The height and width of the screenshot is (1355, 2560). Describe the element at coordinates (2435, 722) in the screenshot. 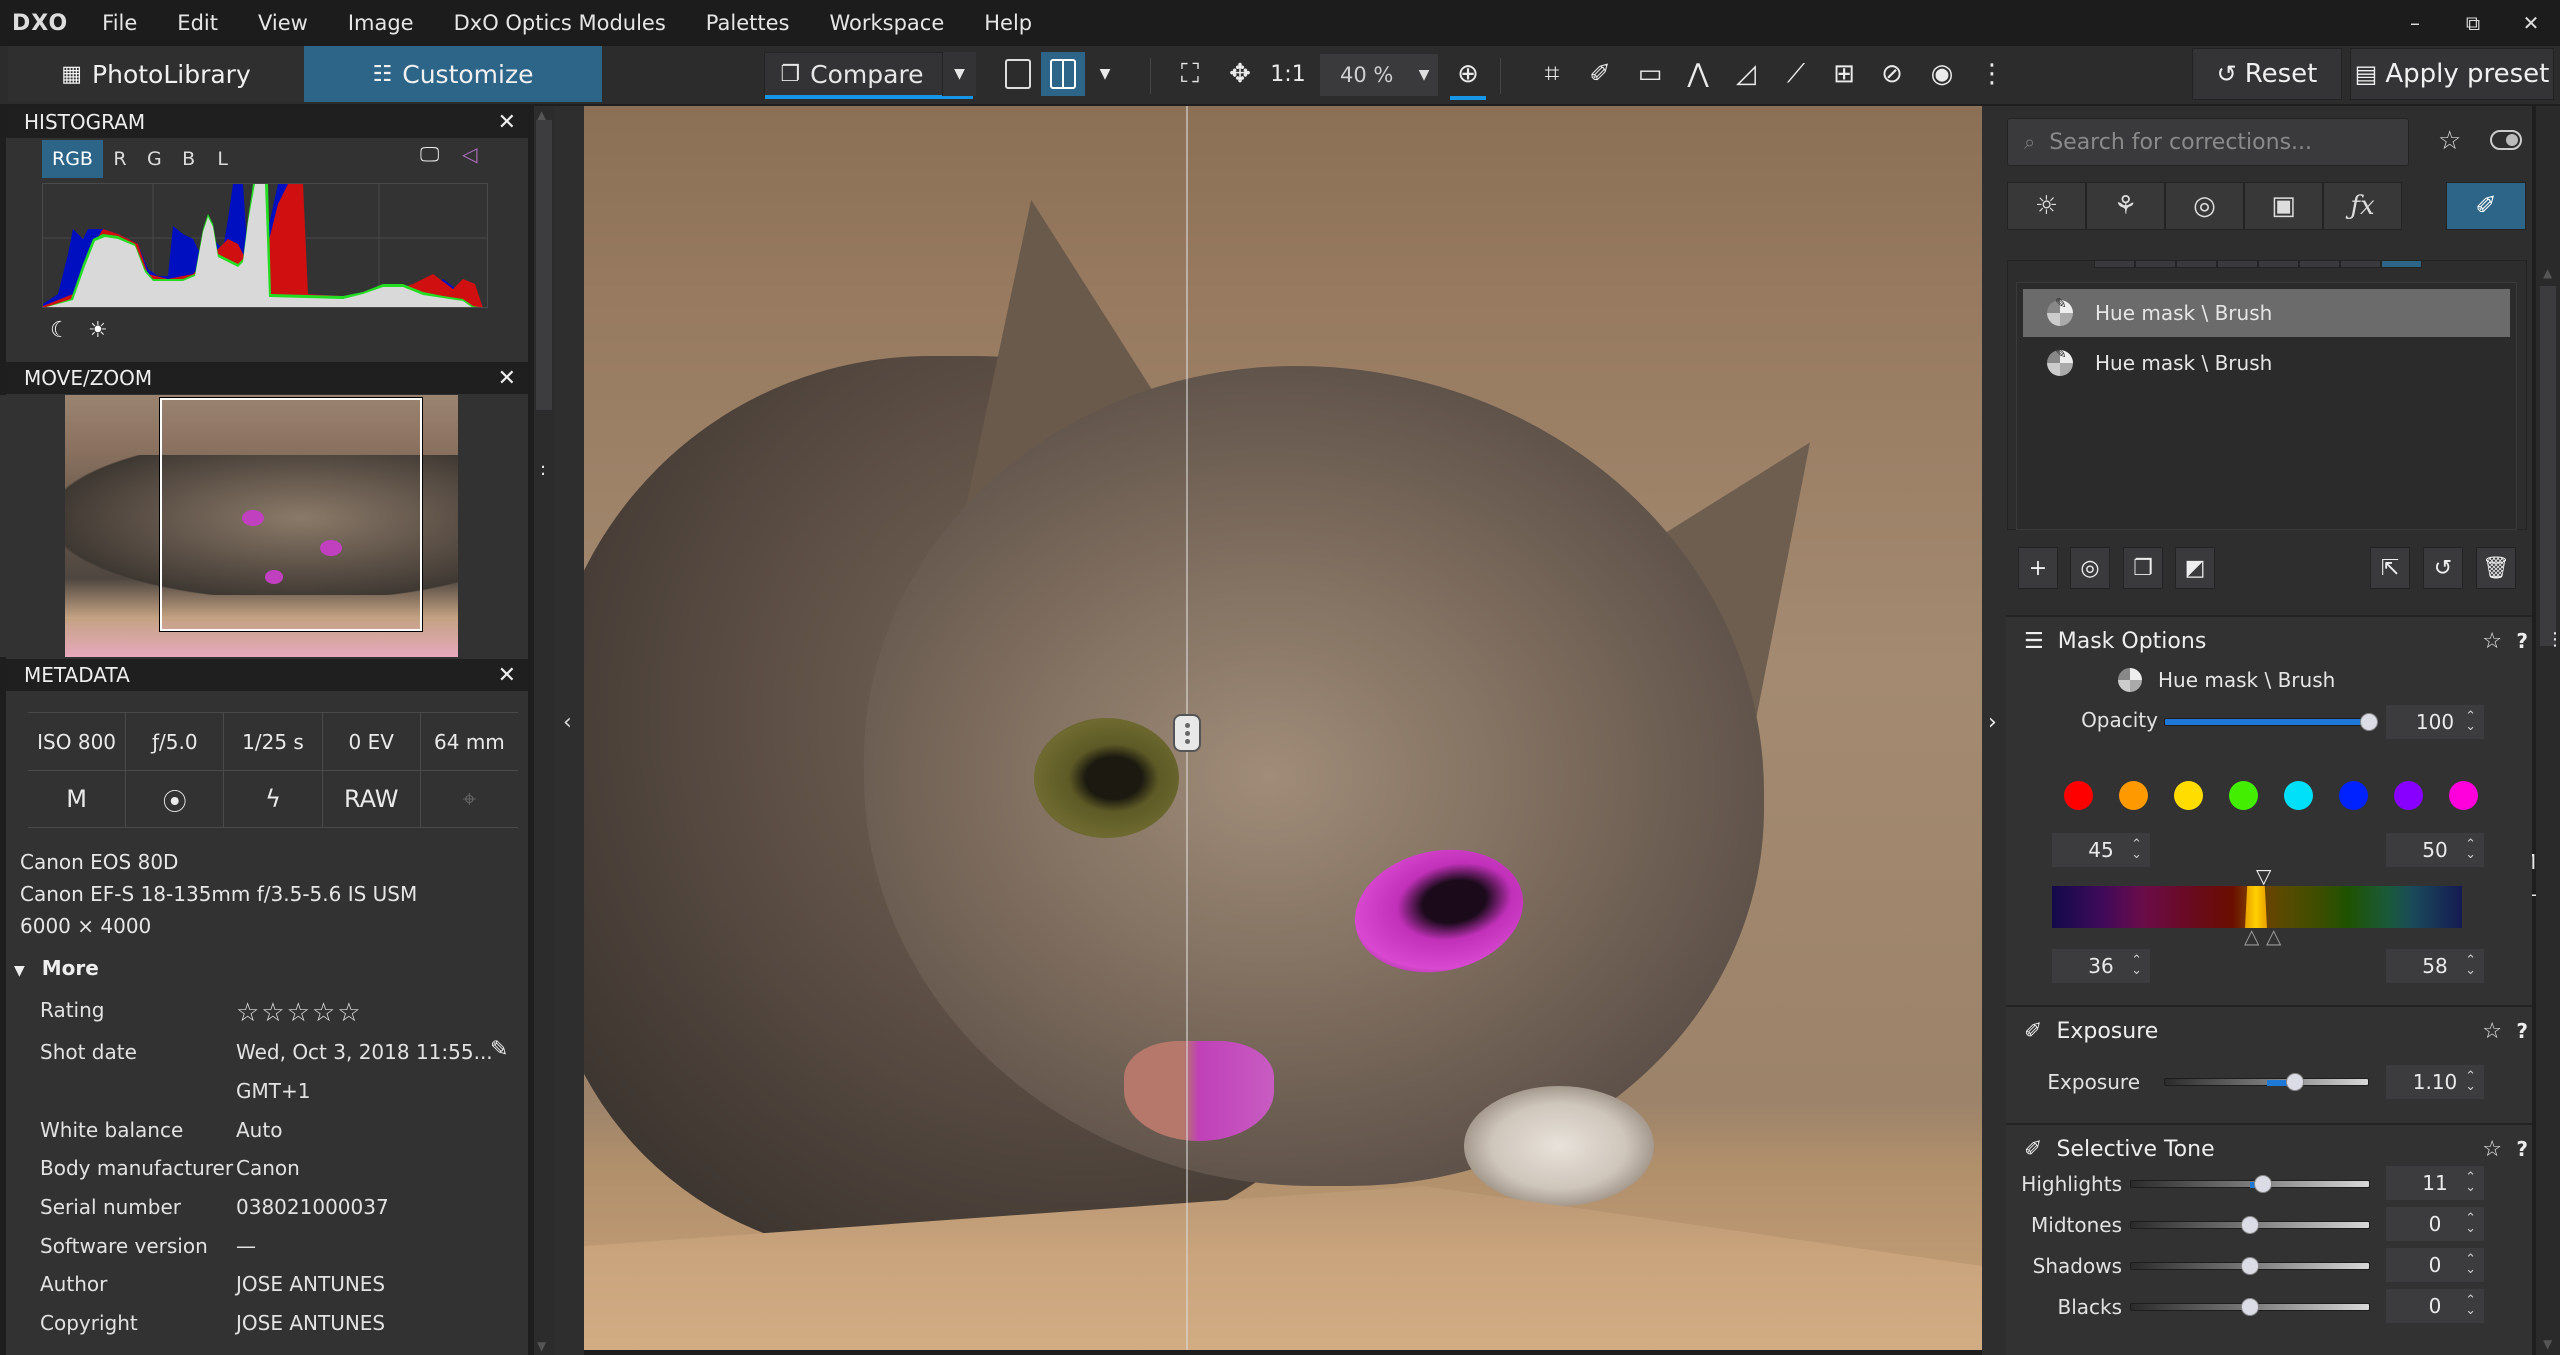

I see `opacity-value-field: 100 ⌃ ⌄` at that location.